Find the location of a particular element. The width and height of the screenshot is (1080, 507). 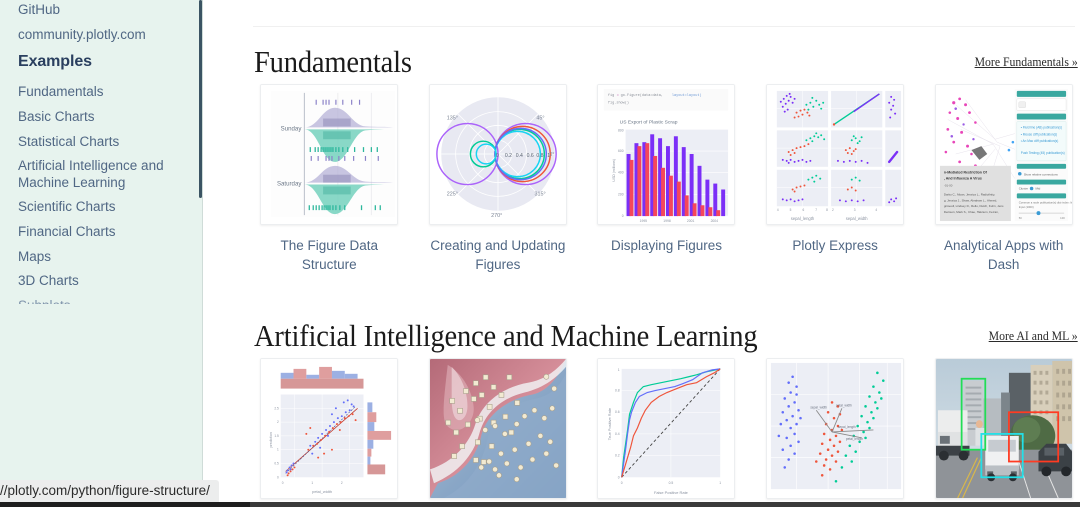

svg-text: 315° is located at coordinates (539, 194).